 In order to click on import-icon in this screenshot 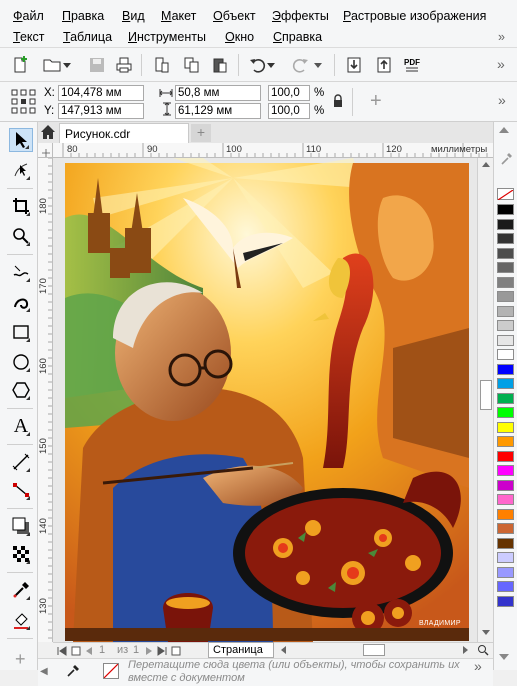, I will do `click(354, 65)`.